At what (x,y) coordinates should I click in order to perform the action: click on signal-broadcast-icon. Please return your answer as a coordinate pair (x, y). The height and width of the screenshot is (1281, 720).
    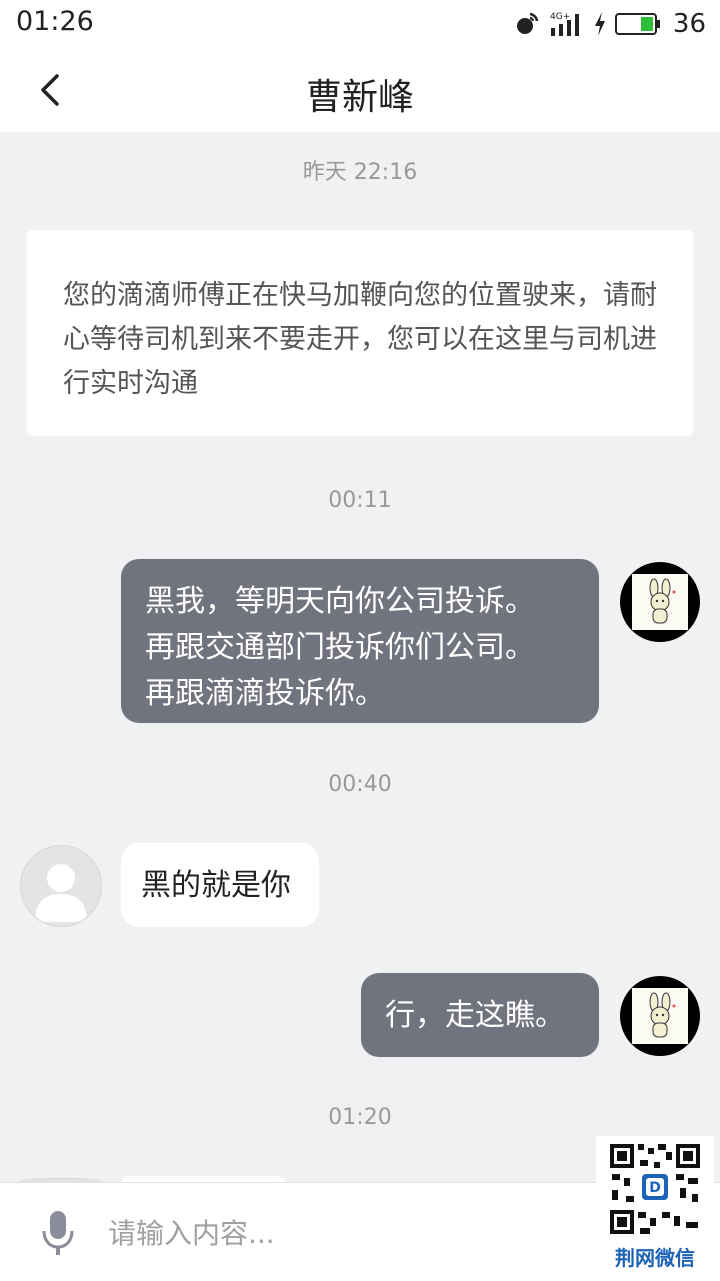
    Looking at the image, I should click on (527, 23).